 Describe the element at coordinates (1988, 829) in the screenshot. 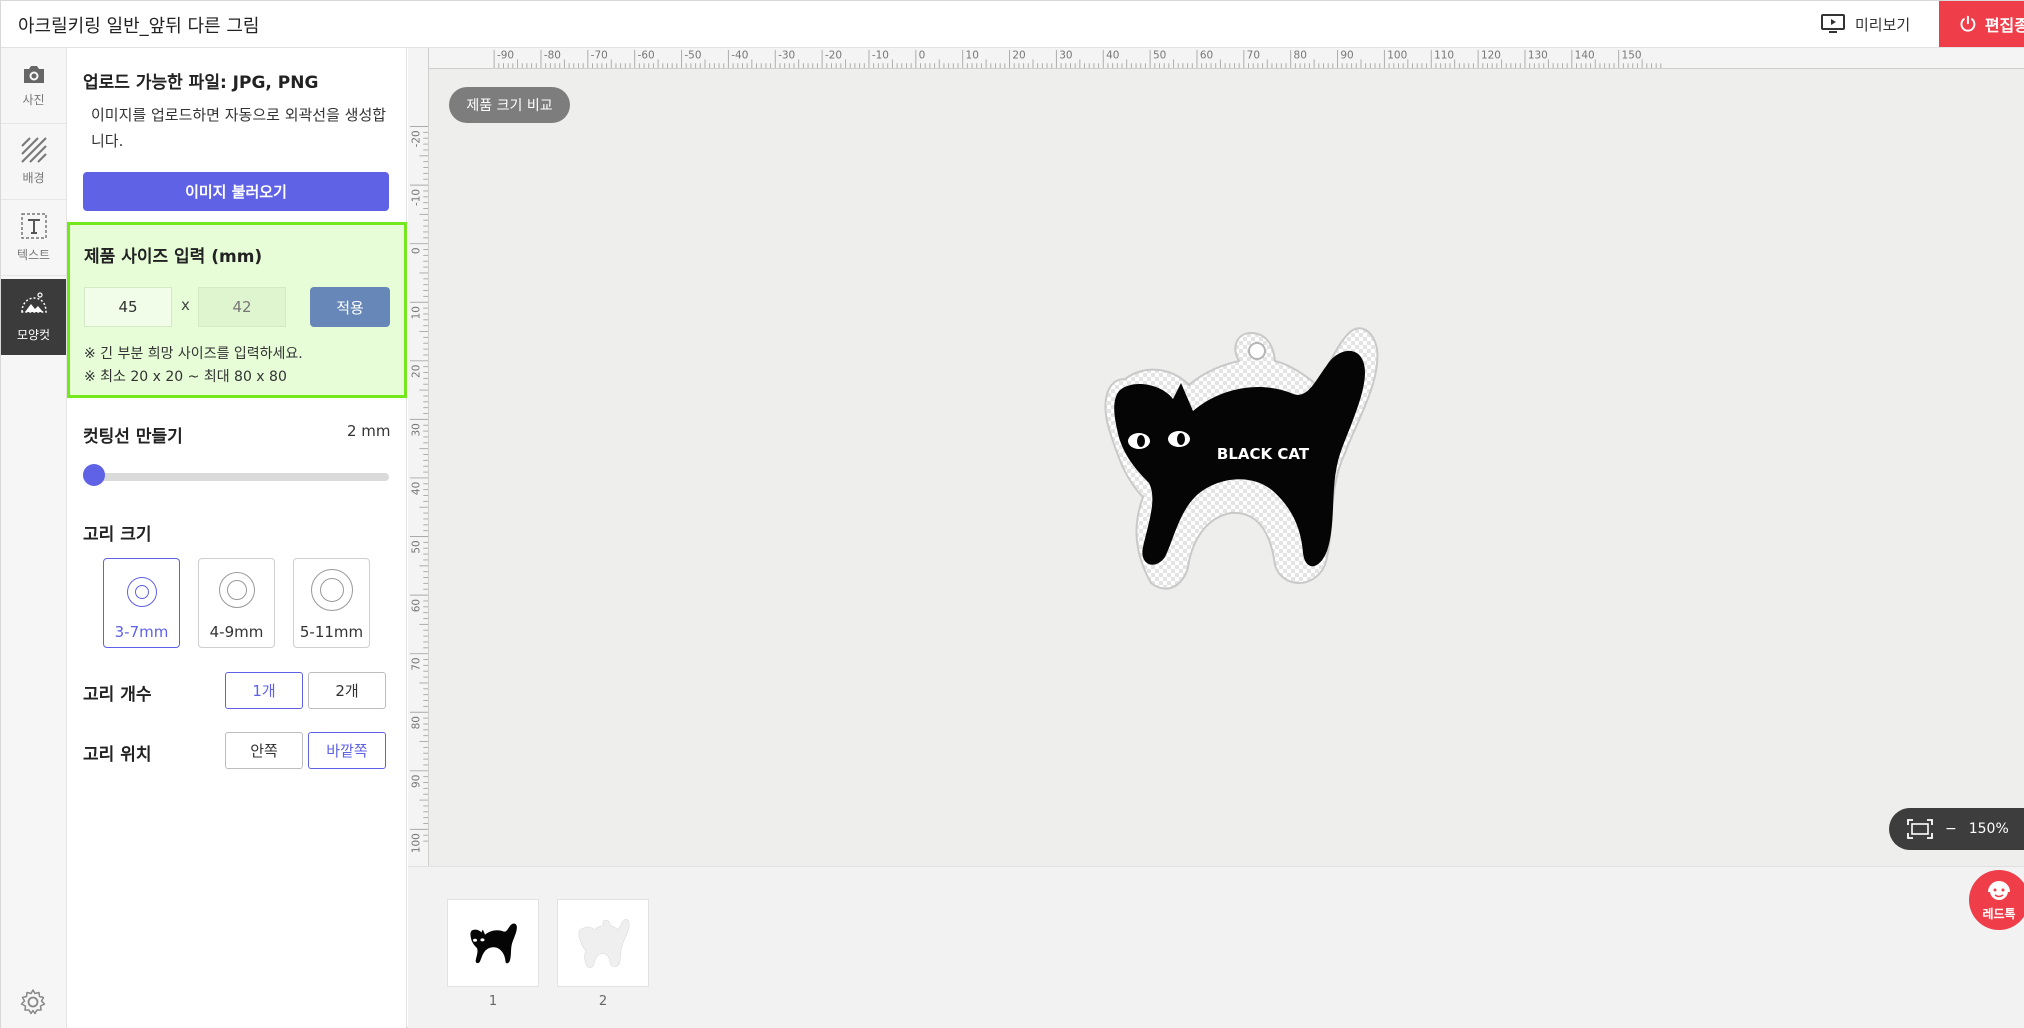

I see `zoom-level: 150%` at that location.